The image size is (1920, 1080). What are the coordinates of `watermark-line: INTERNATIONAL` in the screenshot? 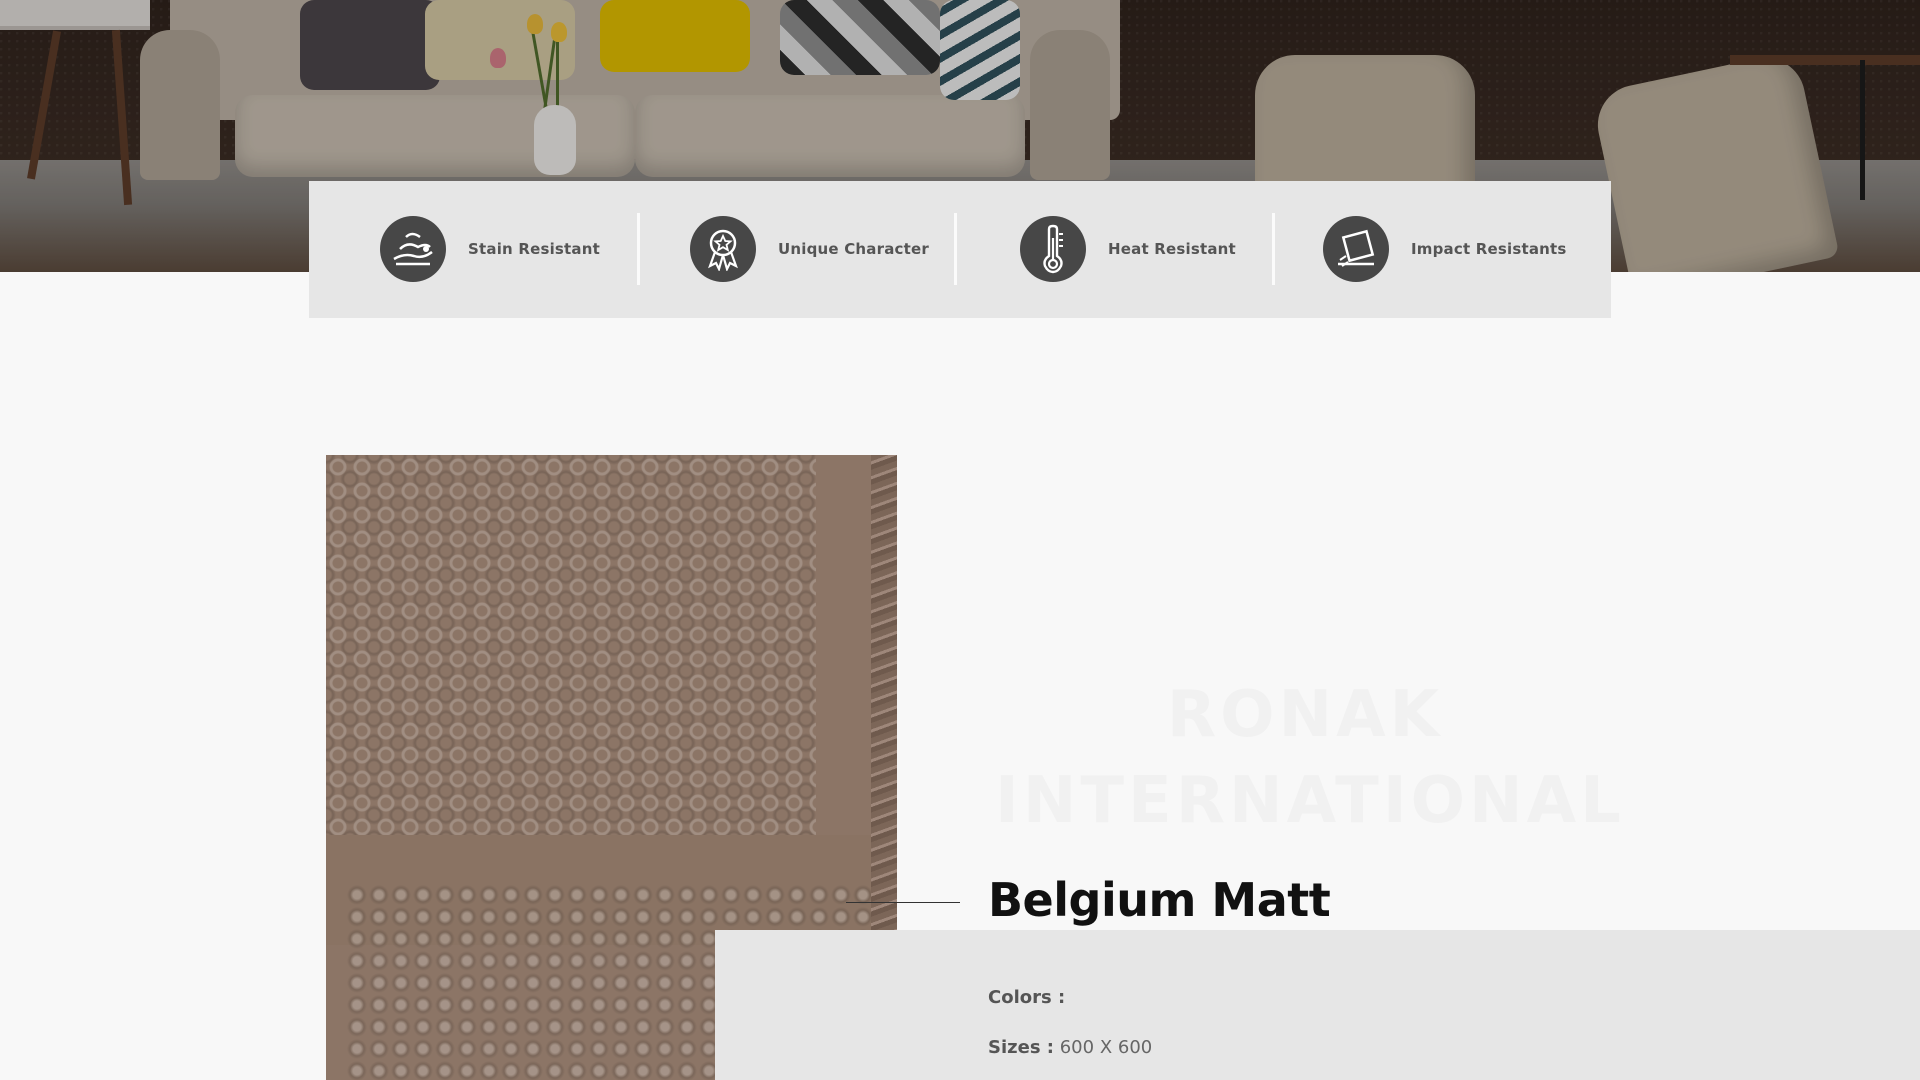 It's located at (1310, 801).